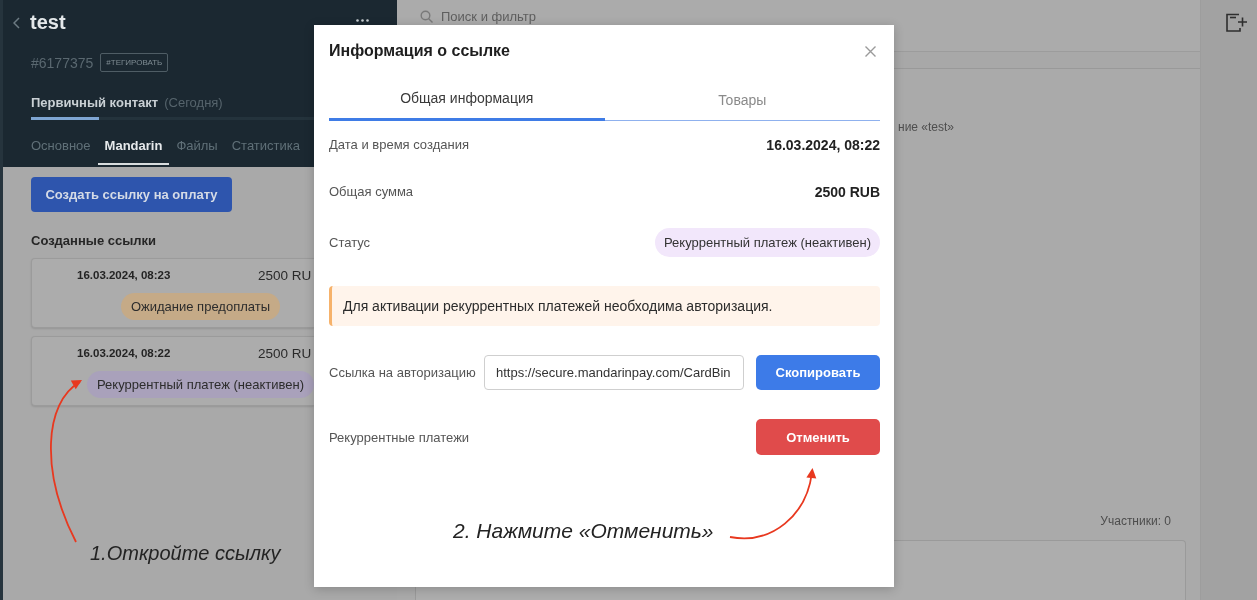 This screenshot has height=600, width=1257. Describe the element at coordinates (426, 16) in the screenshot. I see `search-icon` at that location.